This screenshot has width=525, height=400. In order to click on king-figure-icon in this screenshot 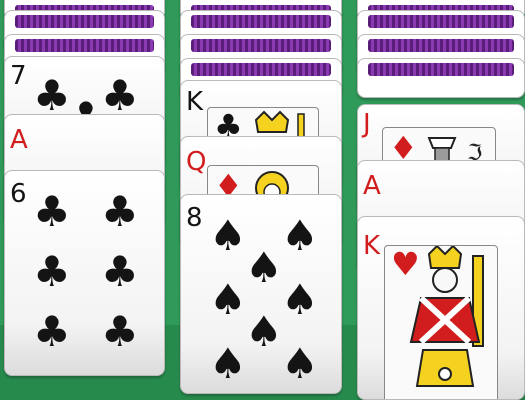, I will do `click(446, 316)`.